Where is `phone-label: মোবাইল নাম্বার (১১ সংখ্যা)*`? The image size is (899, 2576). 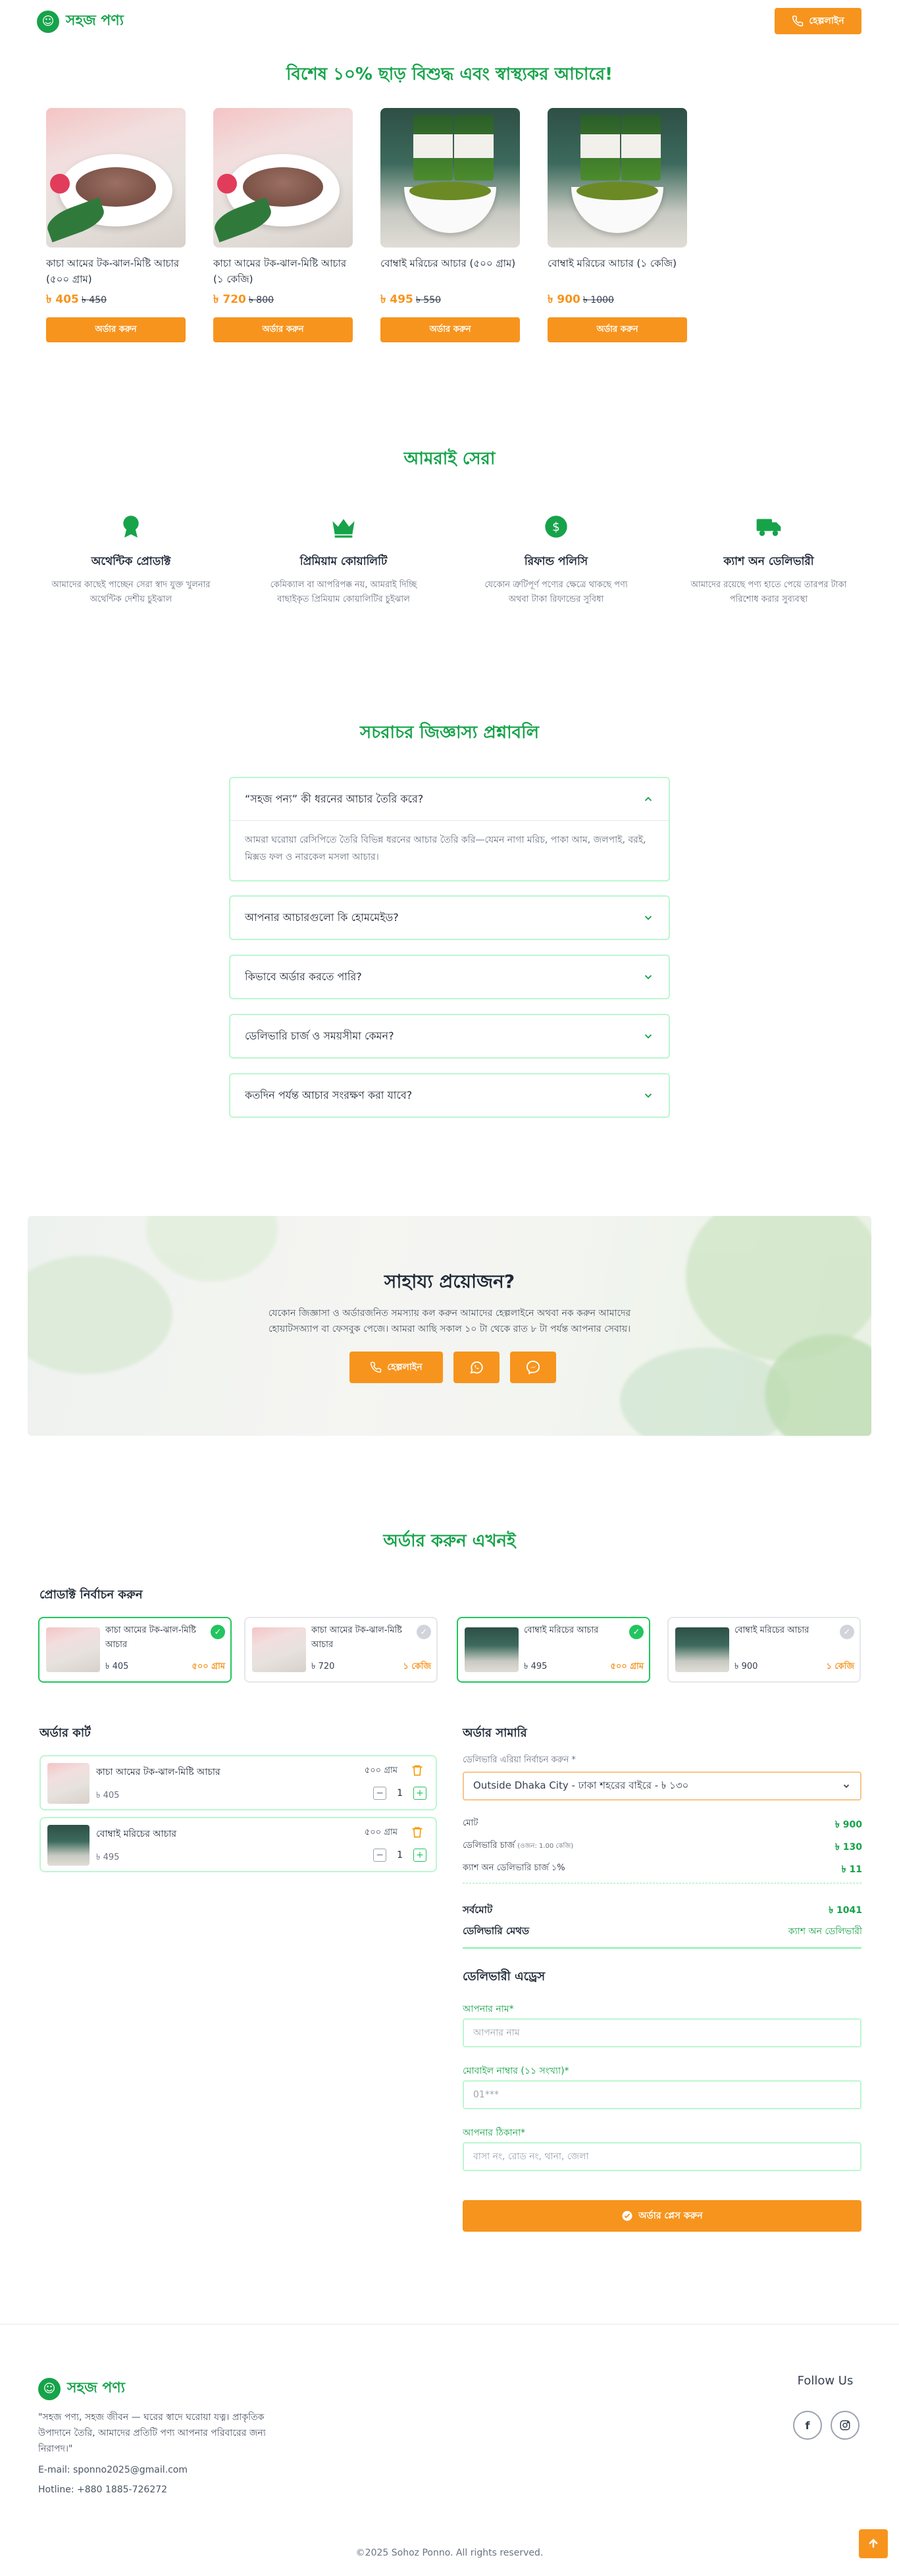
phone-label: মোবাইল নাম্বার (১১ সংখ্যা)* is located at coordinates (516, 2071).